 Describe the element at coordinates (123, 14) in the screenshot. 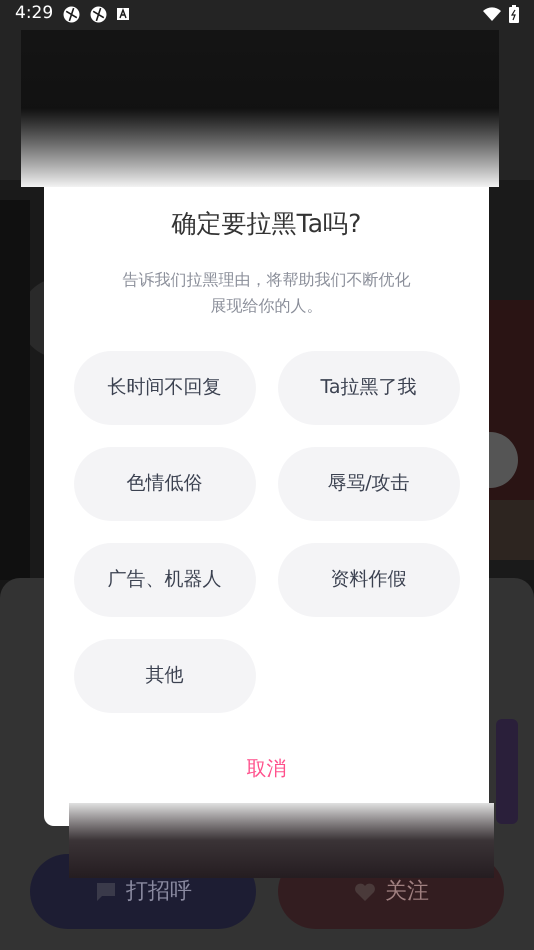

I see `keyboard-icon` at that location.